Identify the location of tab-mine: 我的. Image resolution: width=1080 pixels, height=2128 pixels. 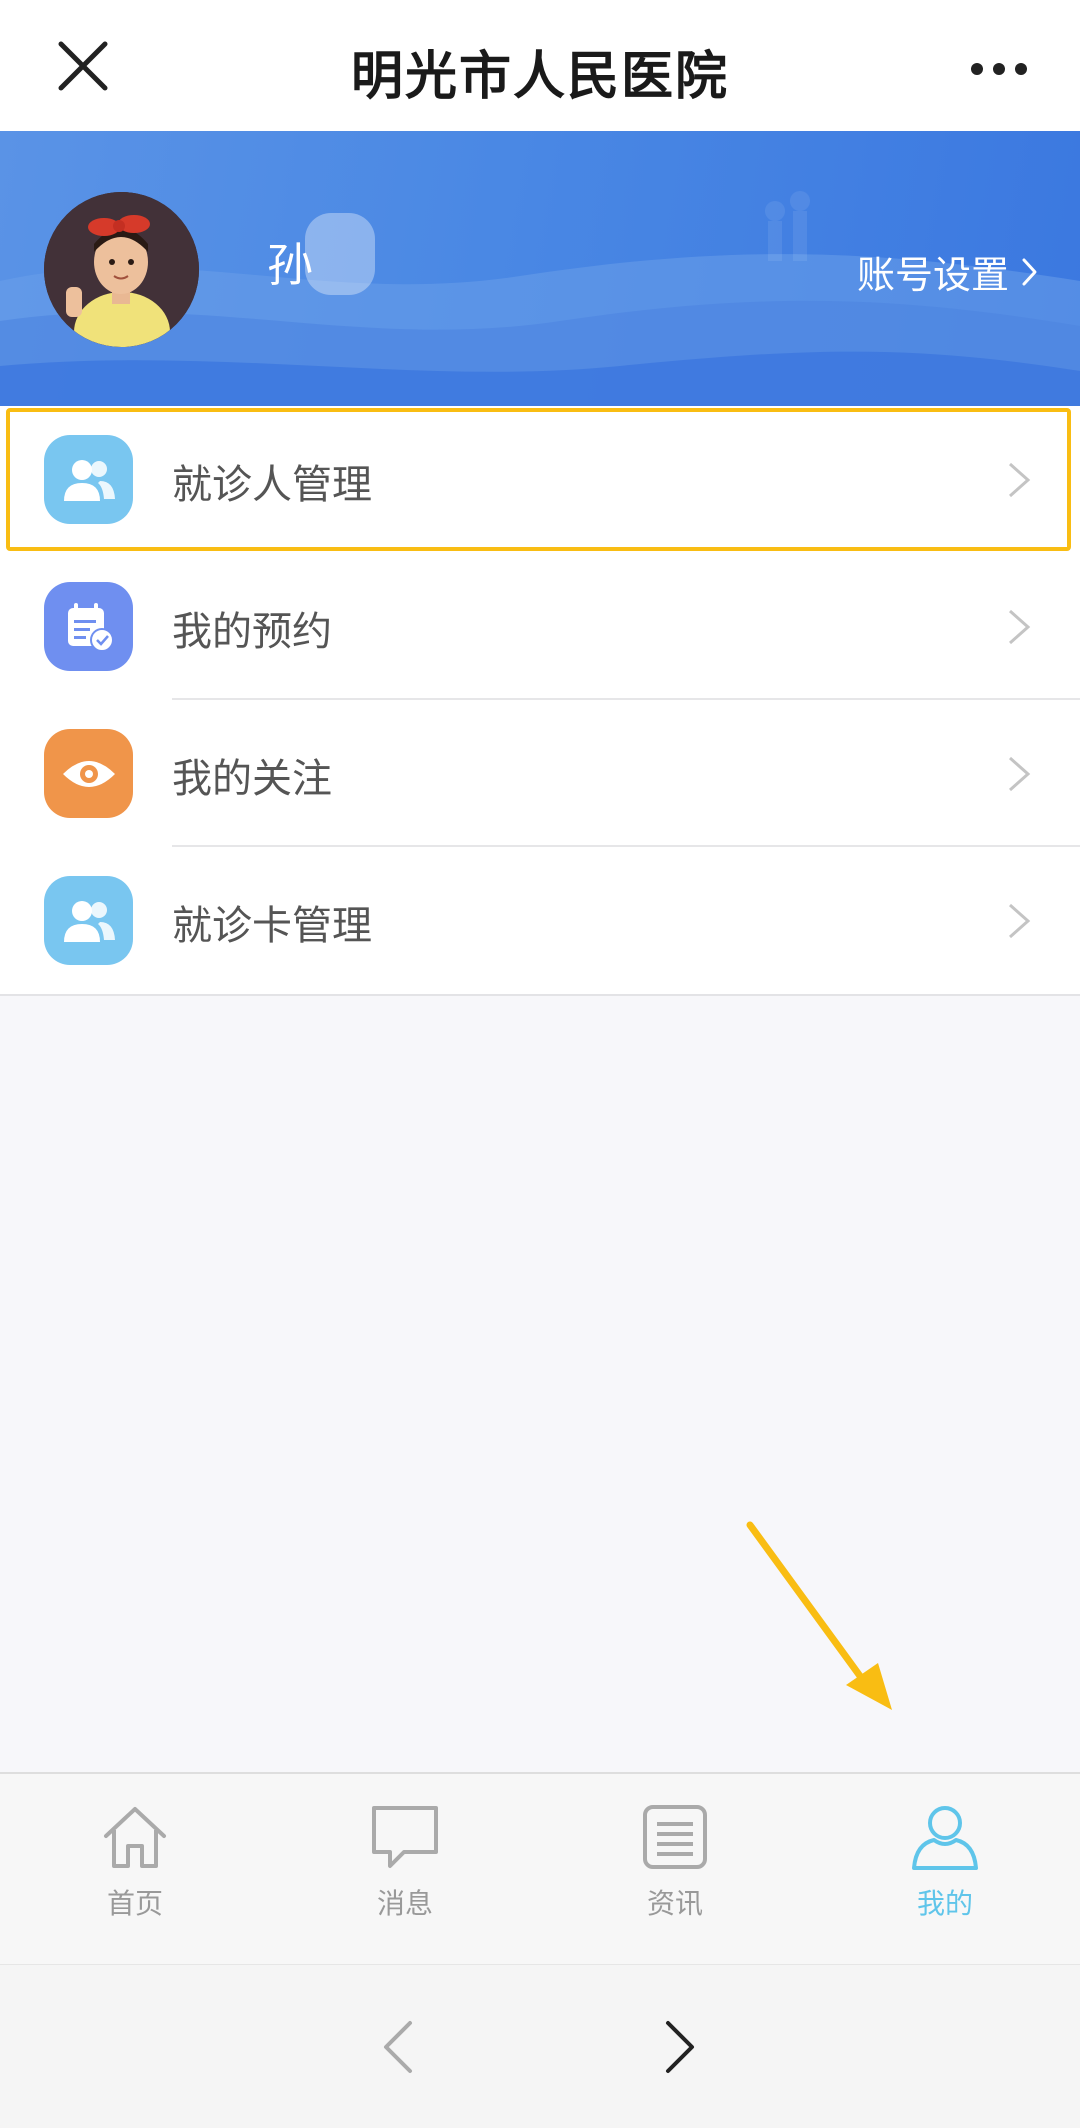
(945, 1870).